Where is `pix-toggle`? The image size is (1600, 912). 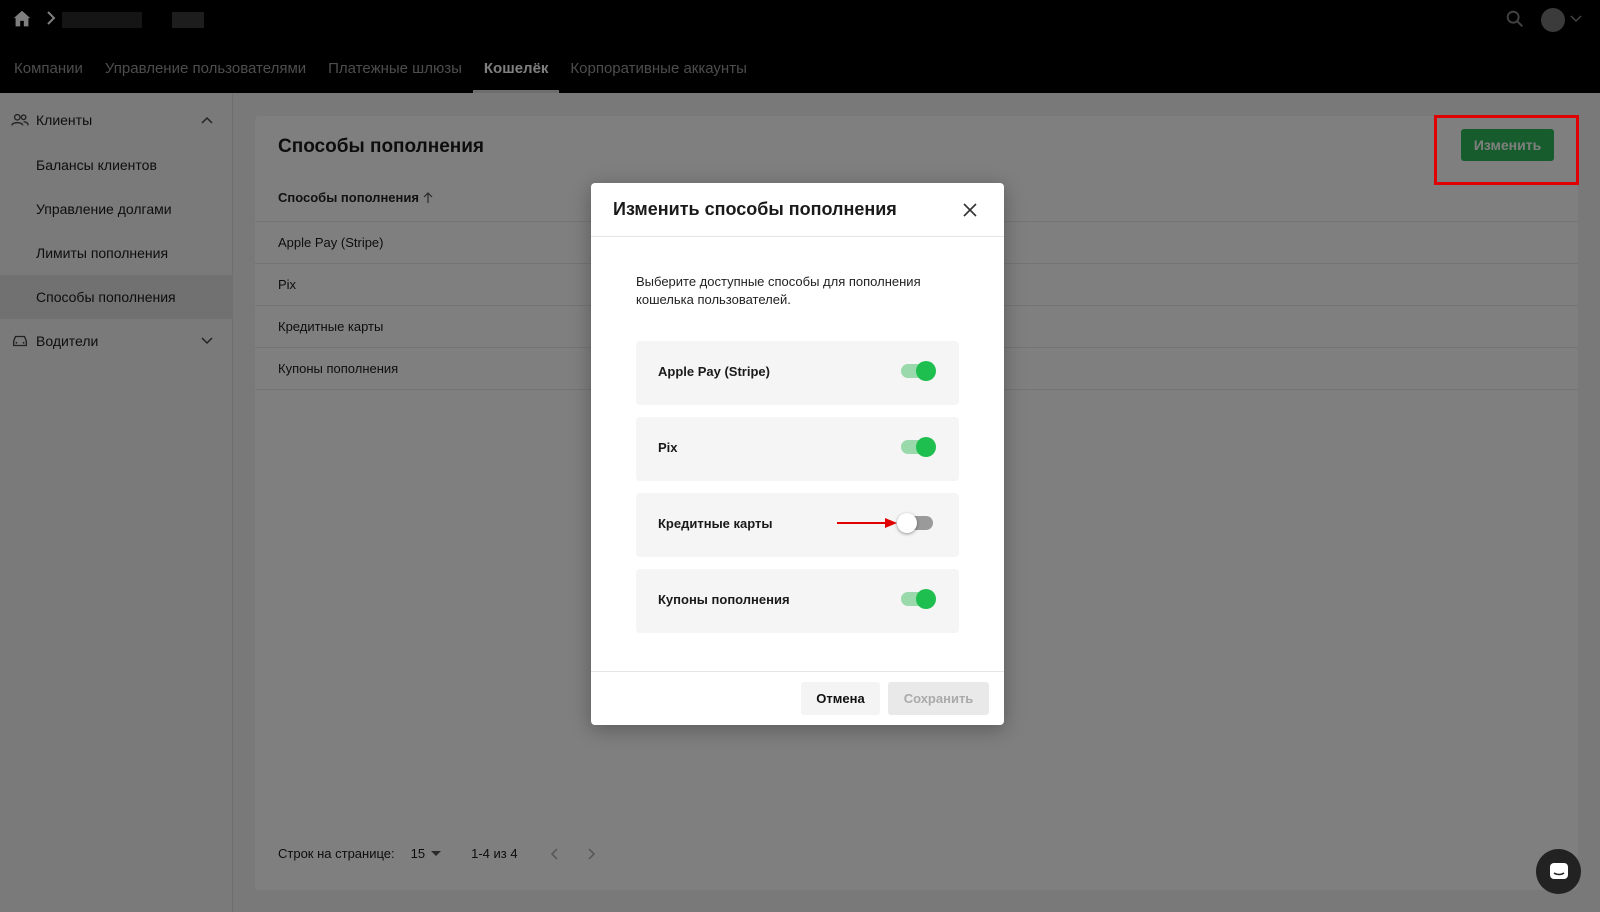
pix-toggle is located at coordinates (918, 447).